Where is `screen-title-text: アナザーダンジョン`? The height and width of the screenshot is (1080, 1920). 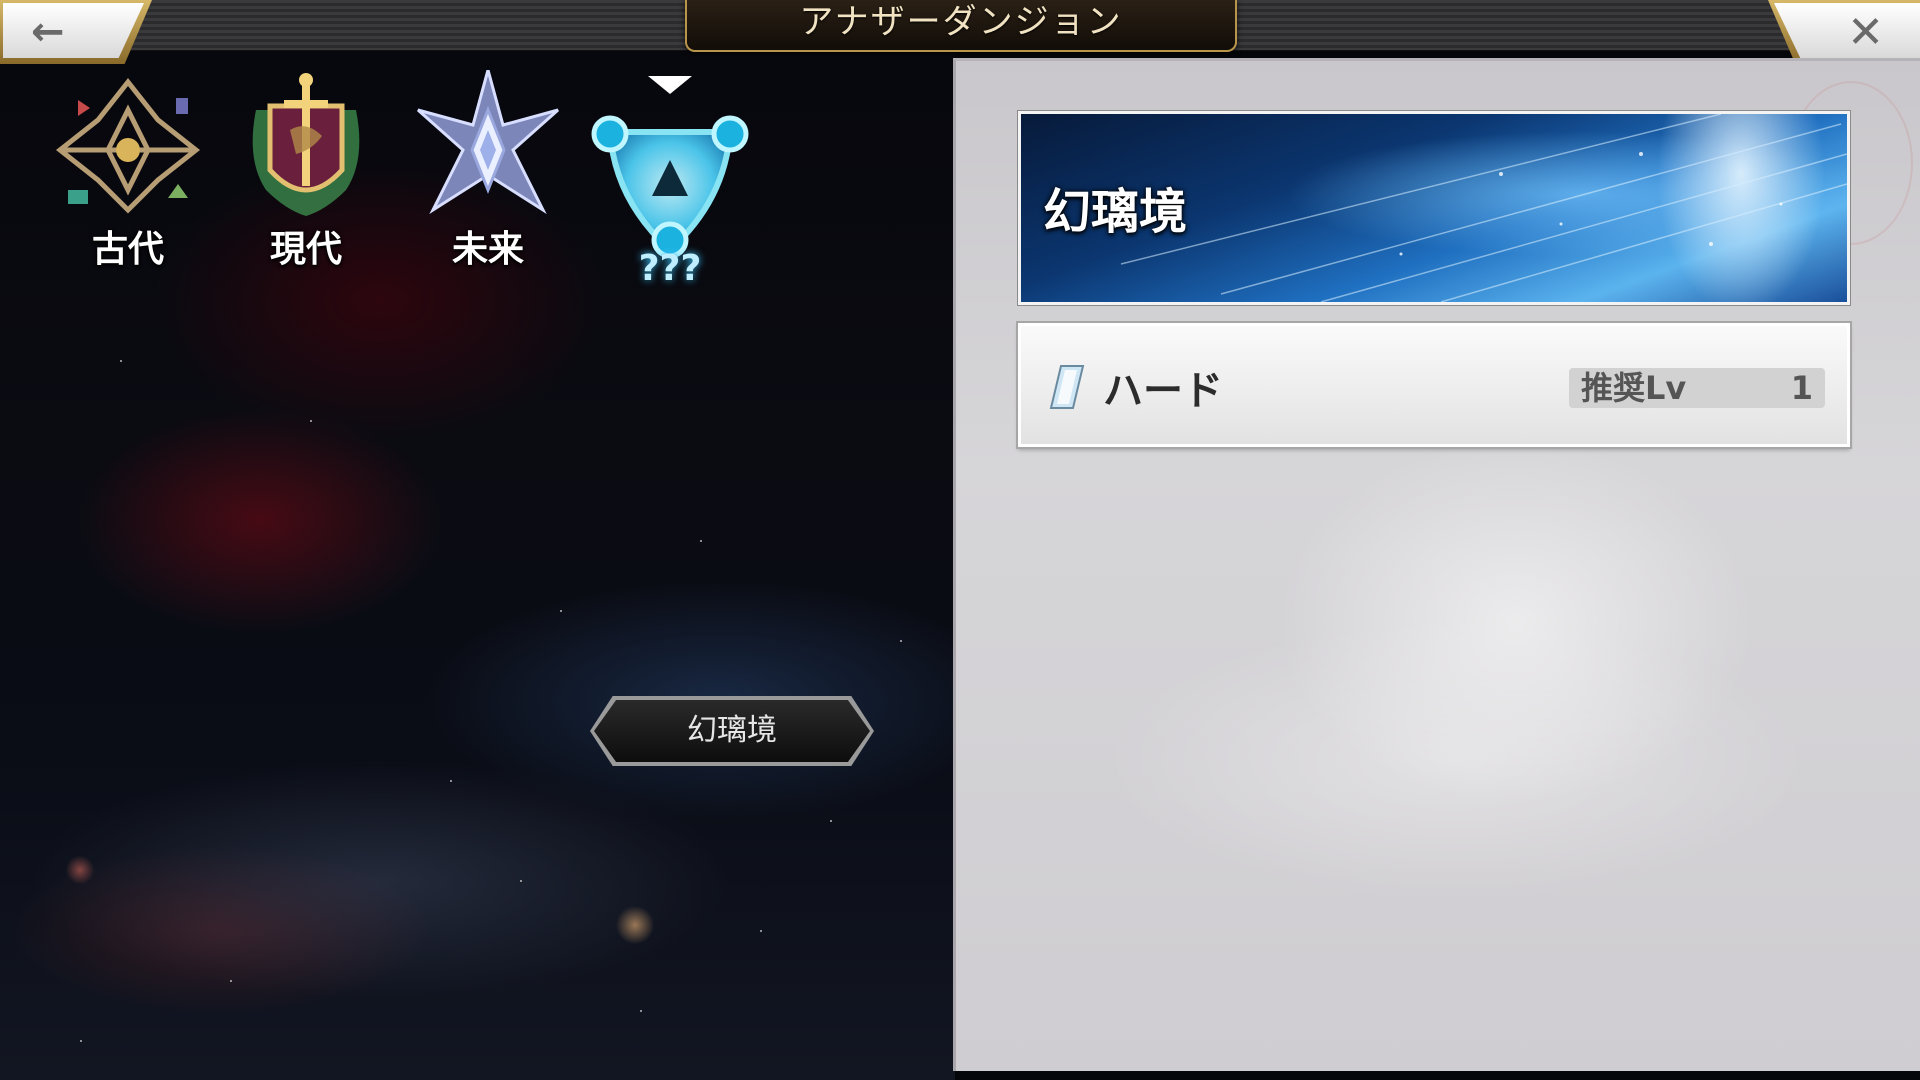
screen-title-text: アナザーダンジョン is located at coordinates (961, 22).